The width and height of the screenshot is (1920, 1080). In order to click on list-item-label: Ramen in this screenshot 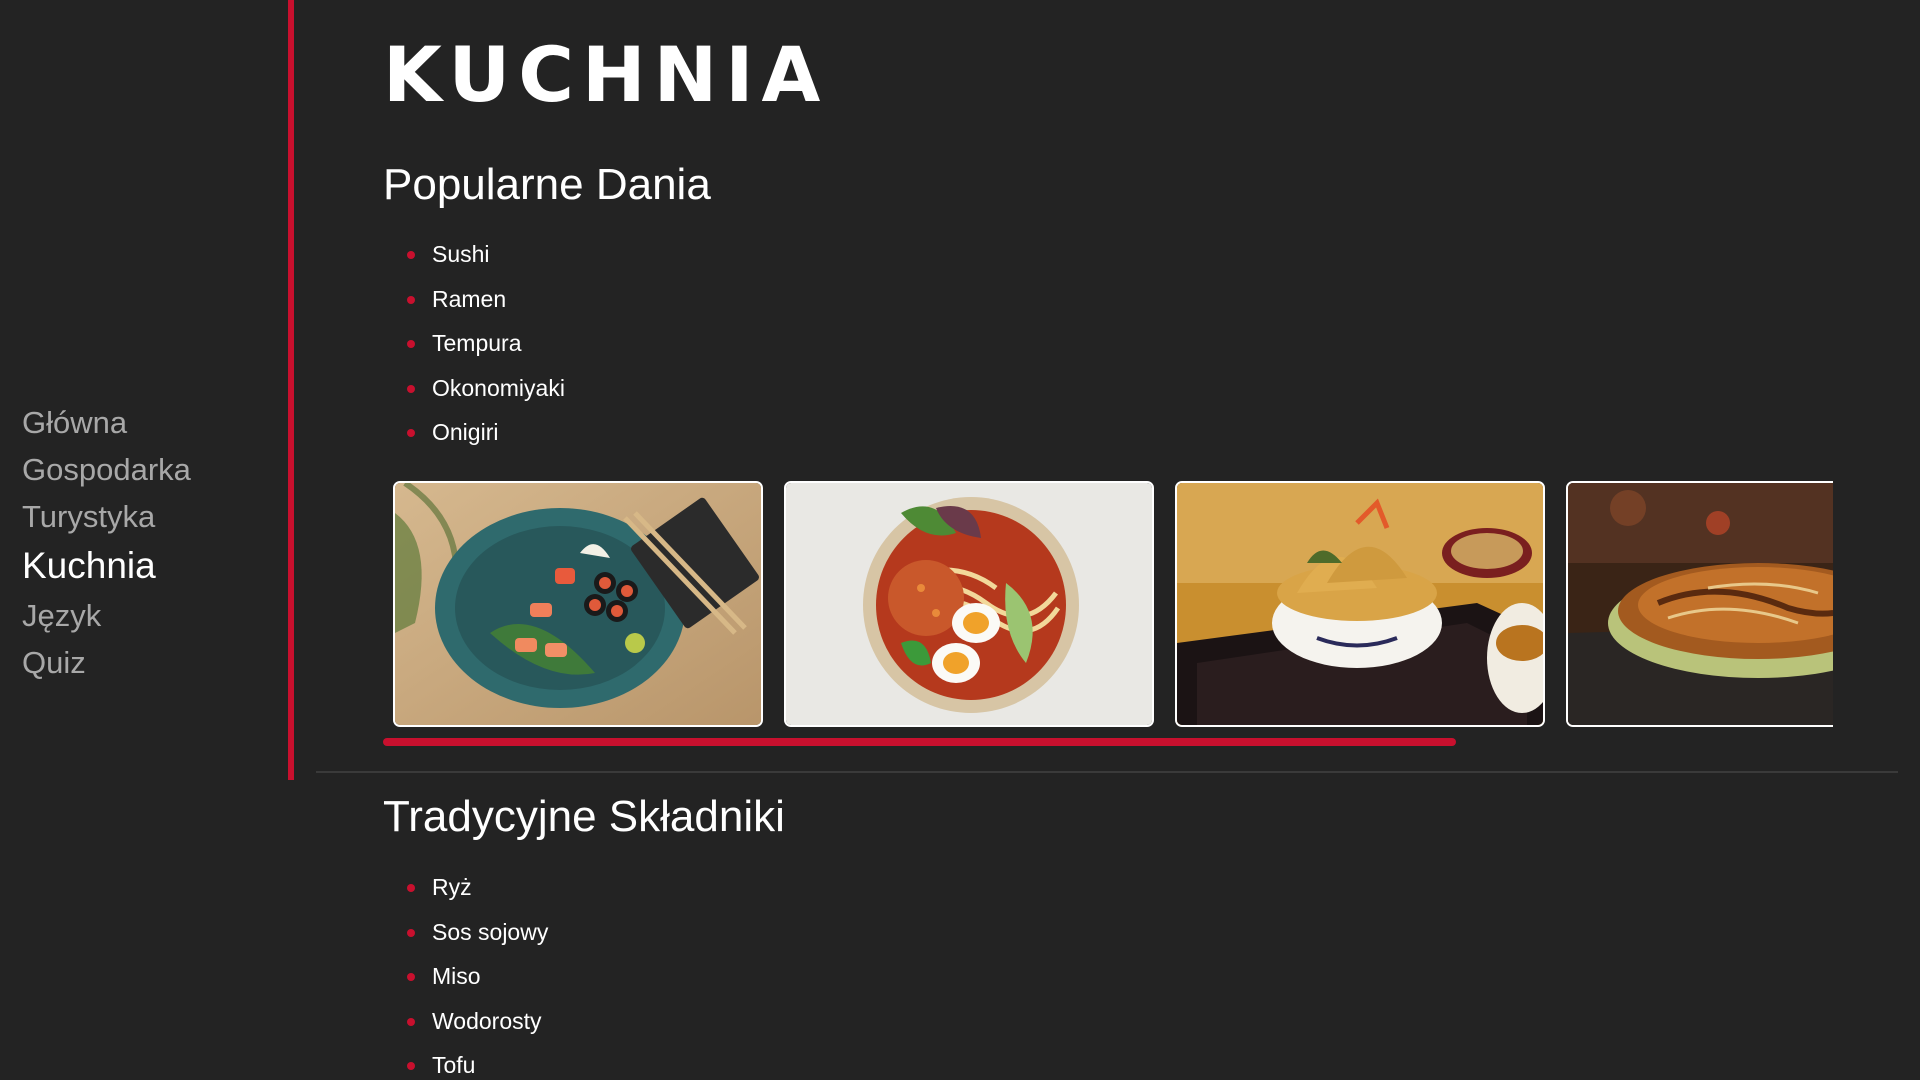, I will do `click(469, 298)`.